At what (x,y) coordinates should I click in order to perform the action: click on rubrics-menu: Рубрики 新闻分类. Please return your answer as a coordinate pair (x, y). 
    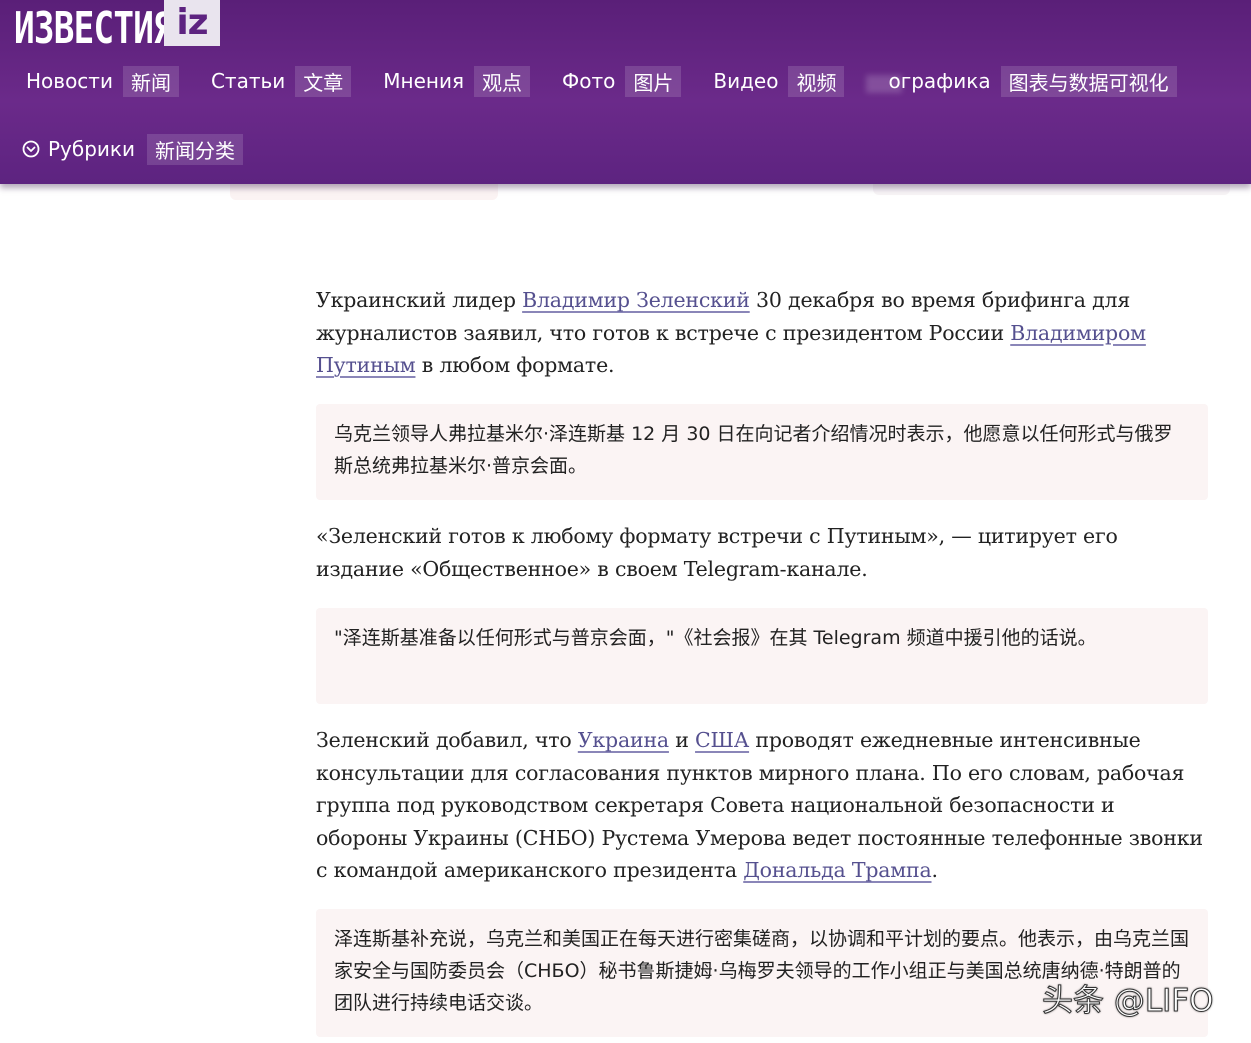
    Looking at the image, I should click on (133, 149).